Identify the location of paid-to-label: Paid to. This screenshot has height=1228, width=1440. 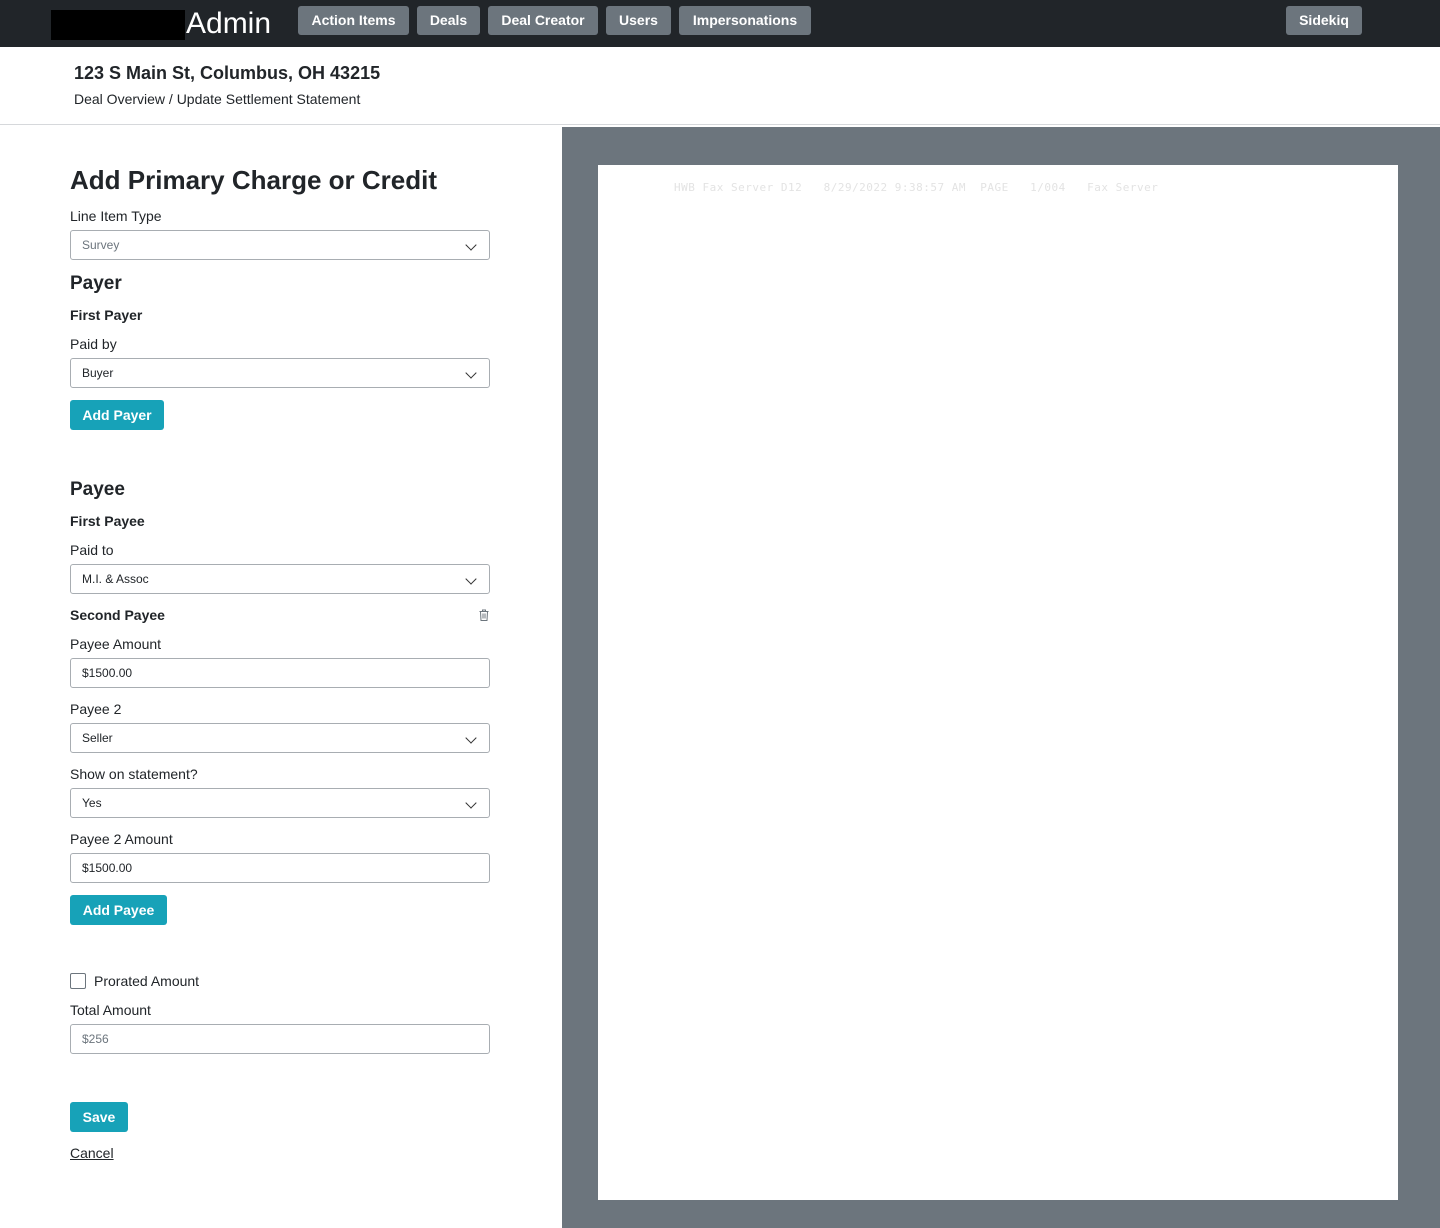
(92, 550).